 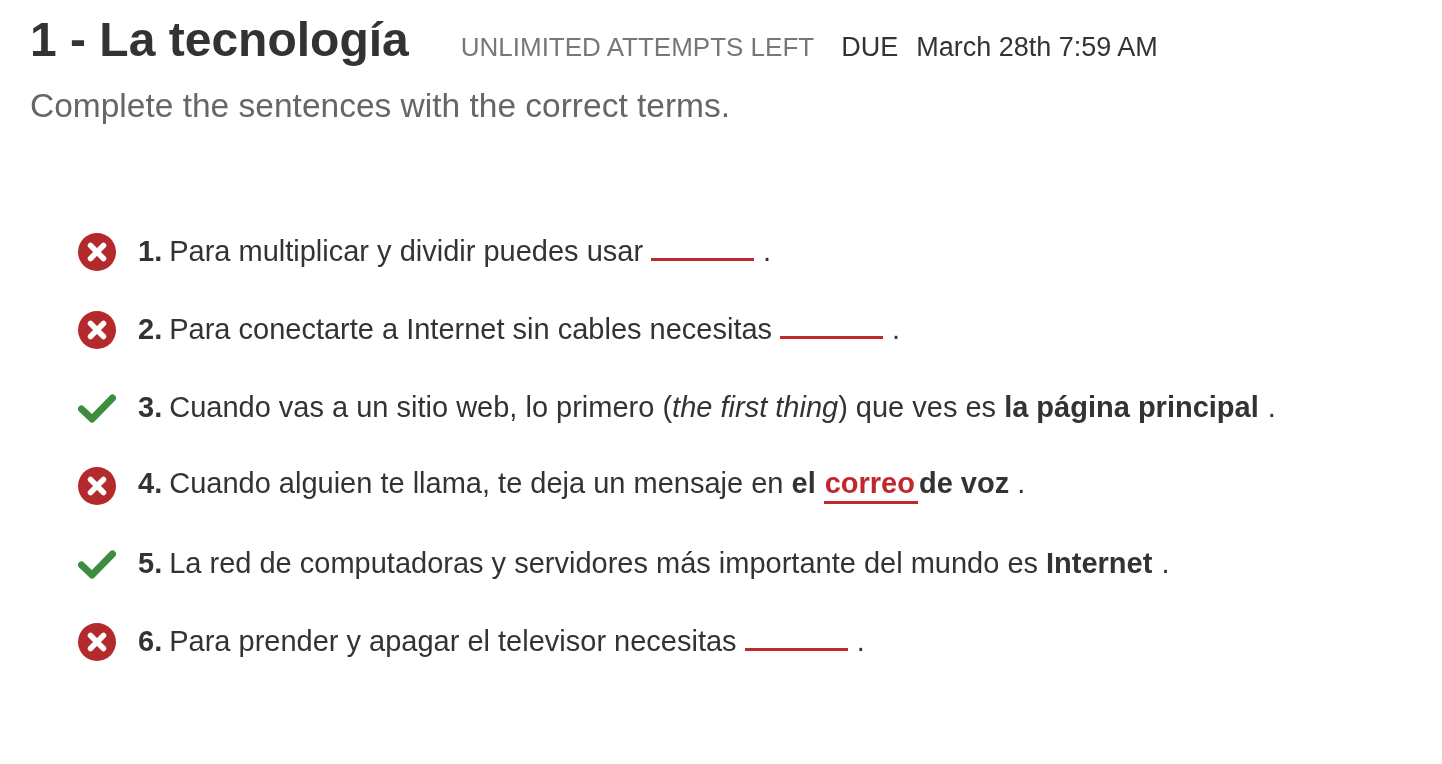 I want to click on answer-text: Internet, so click(x=1099, y=564).